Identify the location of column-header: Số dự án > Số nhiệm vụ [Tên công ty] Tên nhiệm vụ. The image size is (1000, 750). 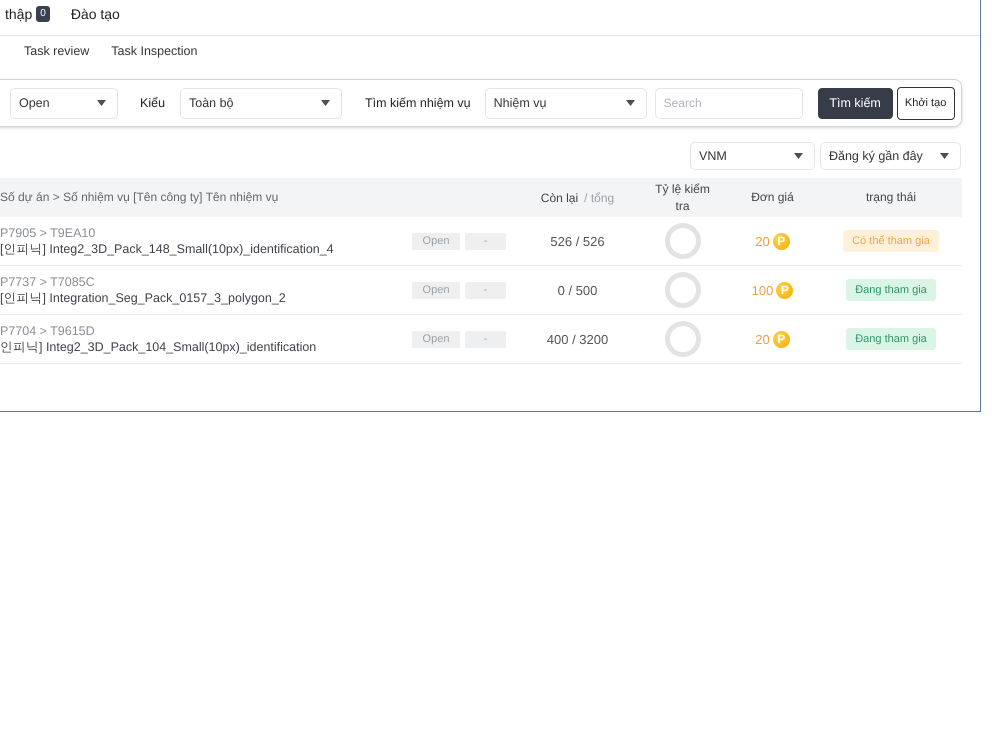
(139, 197).